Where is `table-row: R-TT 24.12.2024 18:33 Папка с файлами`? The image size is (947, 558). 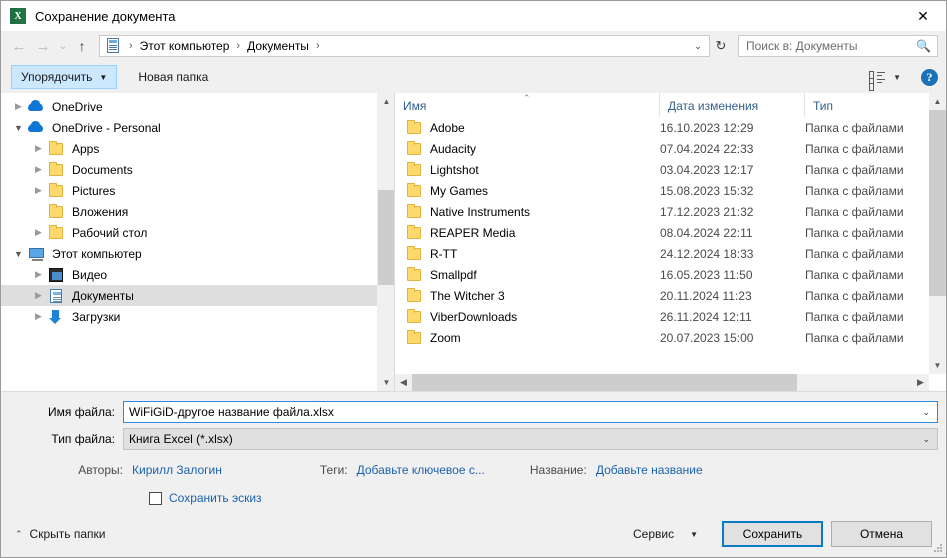
table-row: R-TT 24.12.2024 18:33 Папка с файлами is located at coordinates (662, 253).